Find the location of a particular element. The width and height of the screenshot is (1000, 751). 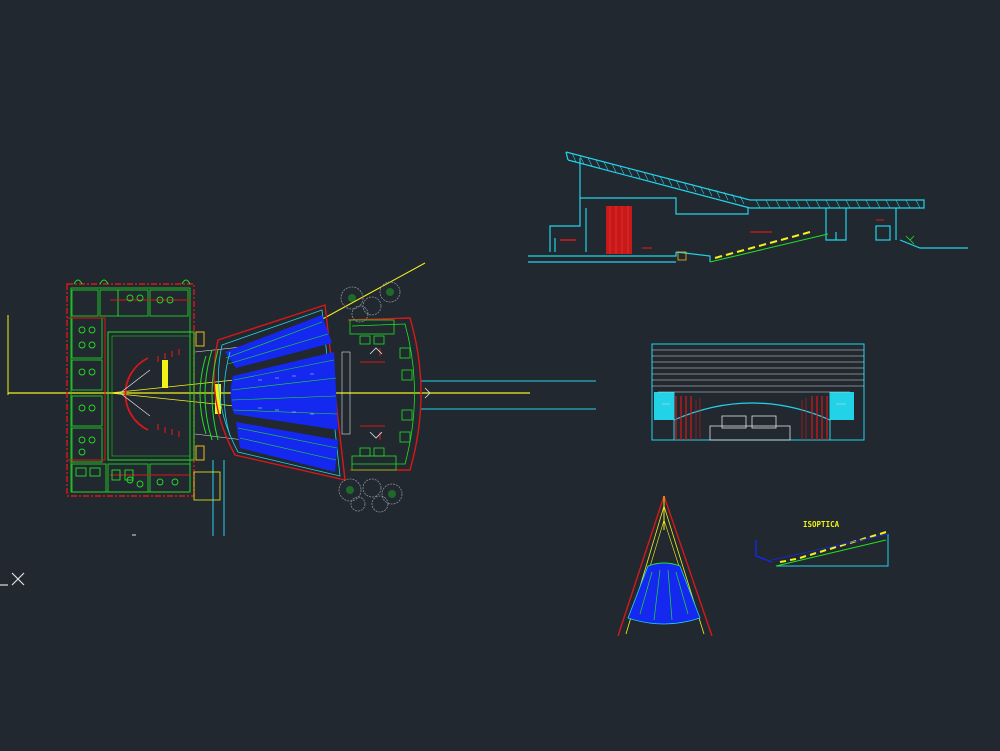

cross-section is located at coordinates (758, 392).